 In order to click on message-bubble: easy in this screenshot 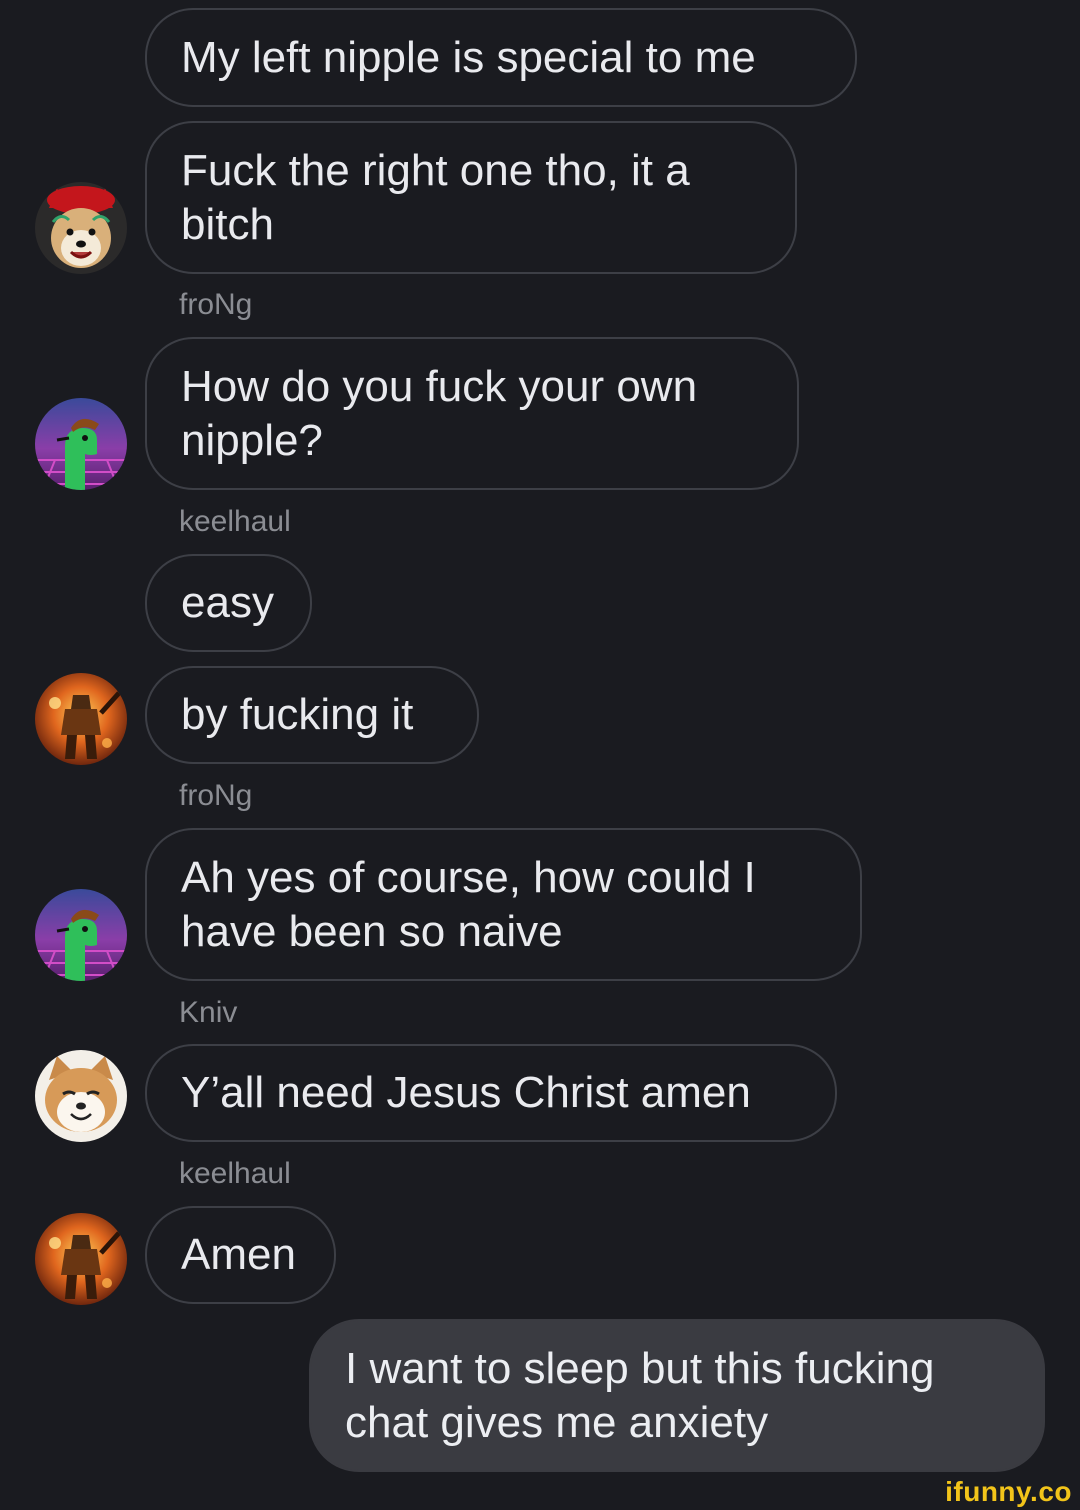, I will do `click(228, 603)`.